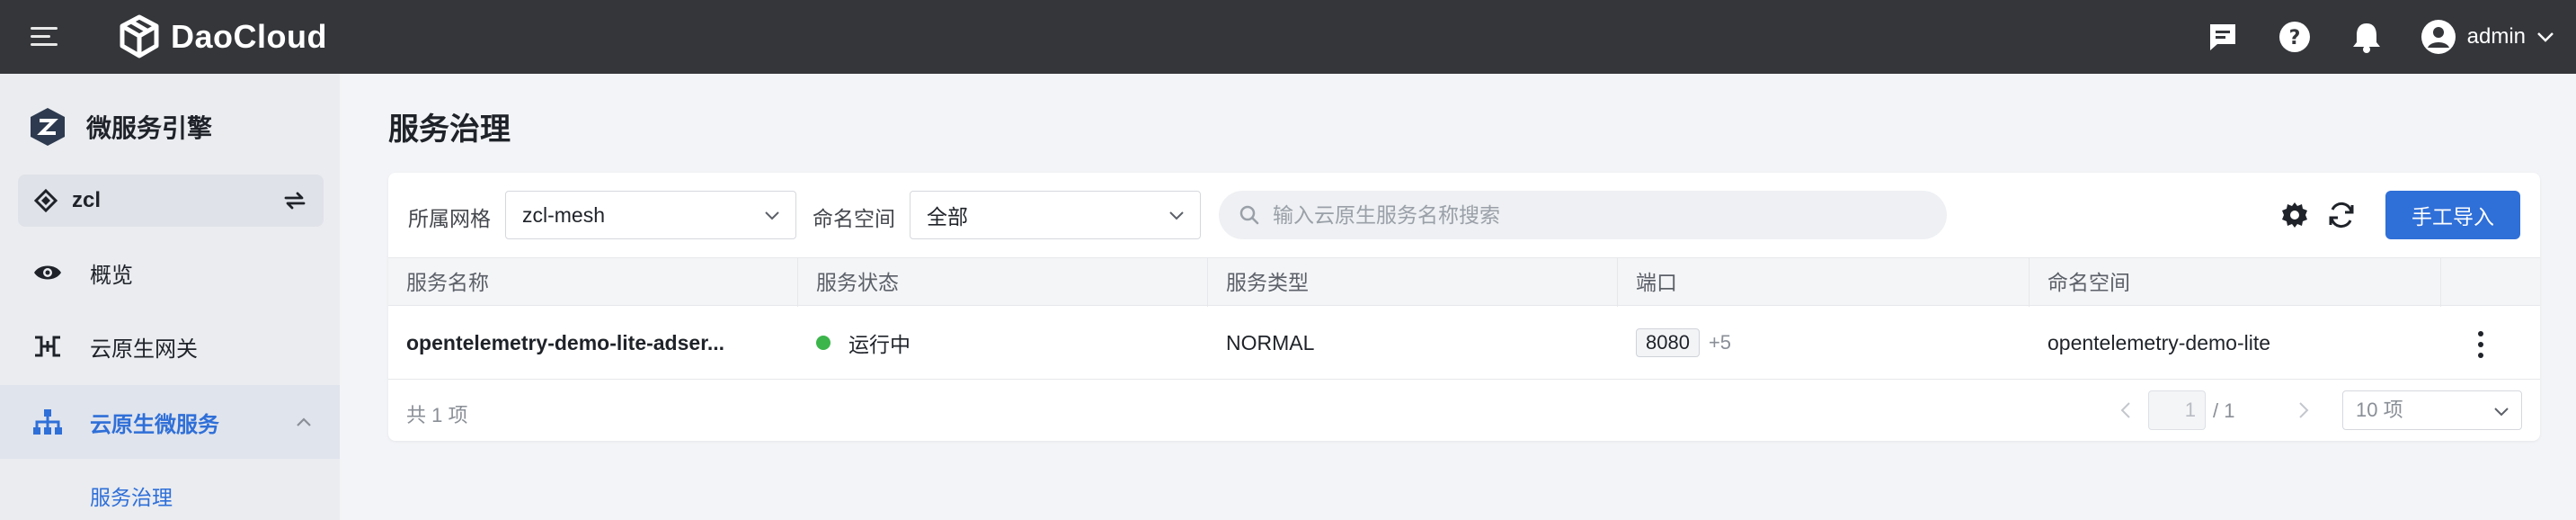  Describe the element at coordinates (2303, 410) in the screenshot. I see `next-page-icon` at that location.